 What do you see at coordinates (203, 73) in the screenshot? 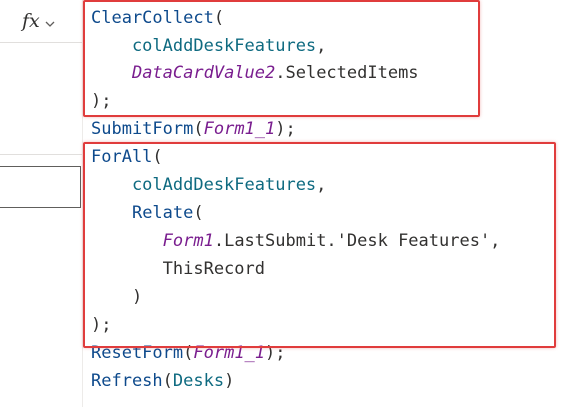
I see `control-token: DataCardValue2` at bounding box center [203, 73].